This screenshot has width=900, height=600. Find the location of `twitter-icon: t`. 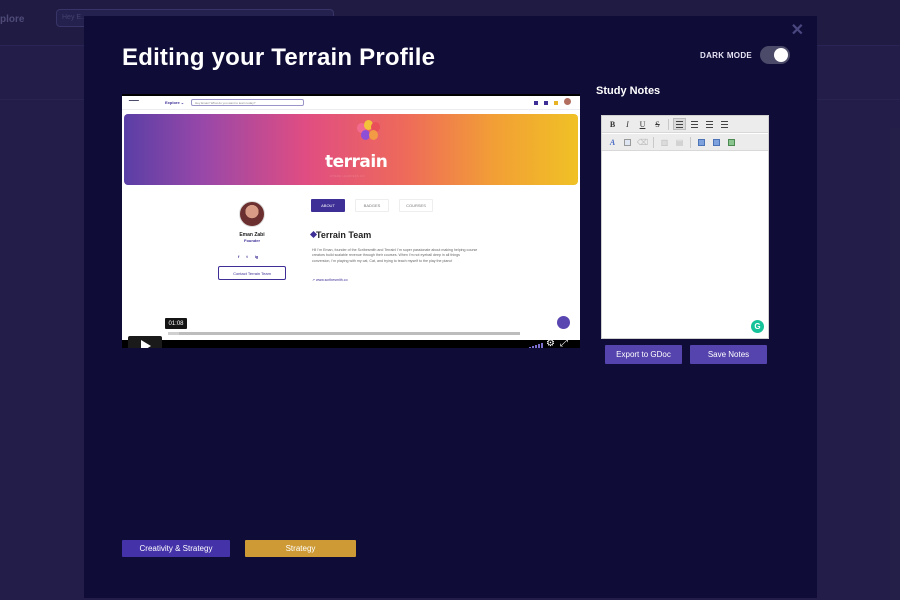

twitter-icon: t is located at coordinates (247, 256).